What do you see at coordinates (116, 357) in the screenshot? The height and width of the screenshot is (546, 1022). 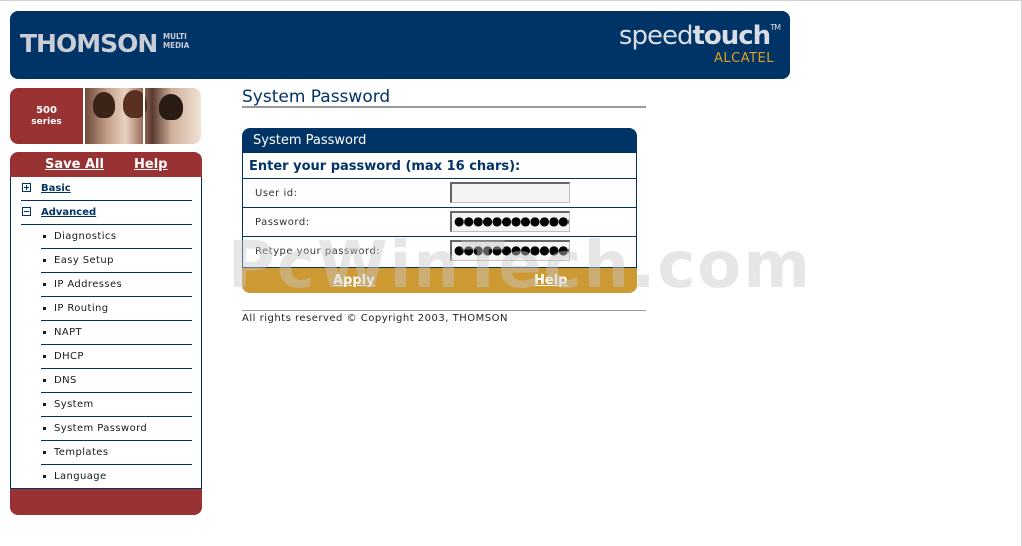 I see `nav-subitem-dhcp: DHCP` at bounding box center [116, 357].